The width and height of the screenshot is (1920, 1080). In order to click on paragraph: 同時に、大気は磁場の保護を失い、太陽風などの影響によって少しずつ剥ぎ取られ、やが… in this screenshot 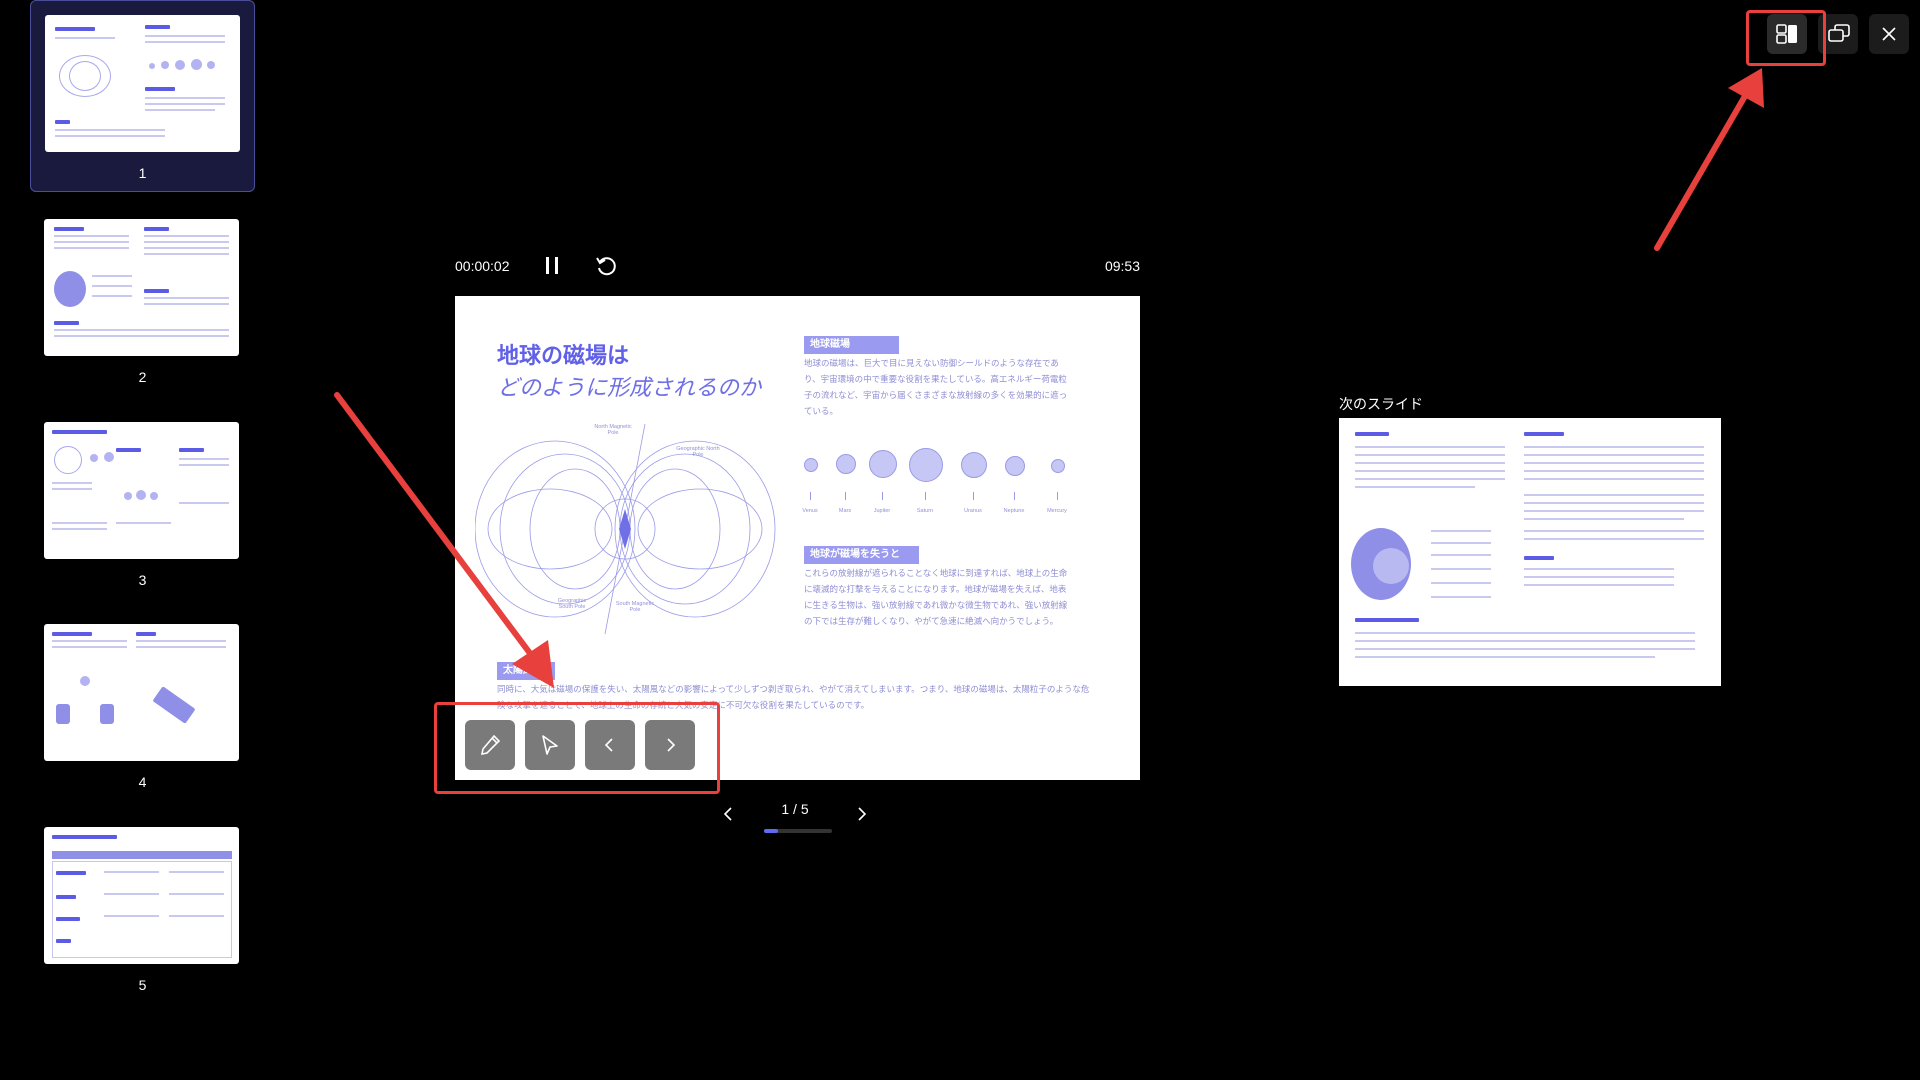, I will do `click(793, 698)`.